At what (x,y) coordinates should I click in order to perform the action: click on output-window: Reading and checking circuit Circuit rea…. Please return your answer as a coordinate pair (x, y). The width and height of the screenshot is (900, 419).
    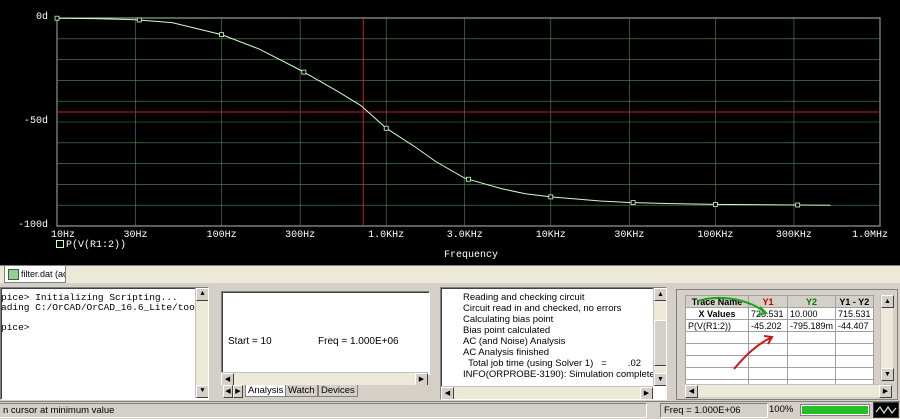
    Looking at the image, I should click on (553, 343).